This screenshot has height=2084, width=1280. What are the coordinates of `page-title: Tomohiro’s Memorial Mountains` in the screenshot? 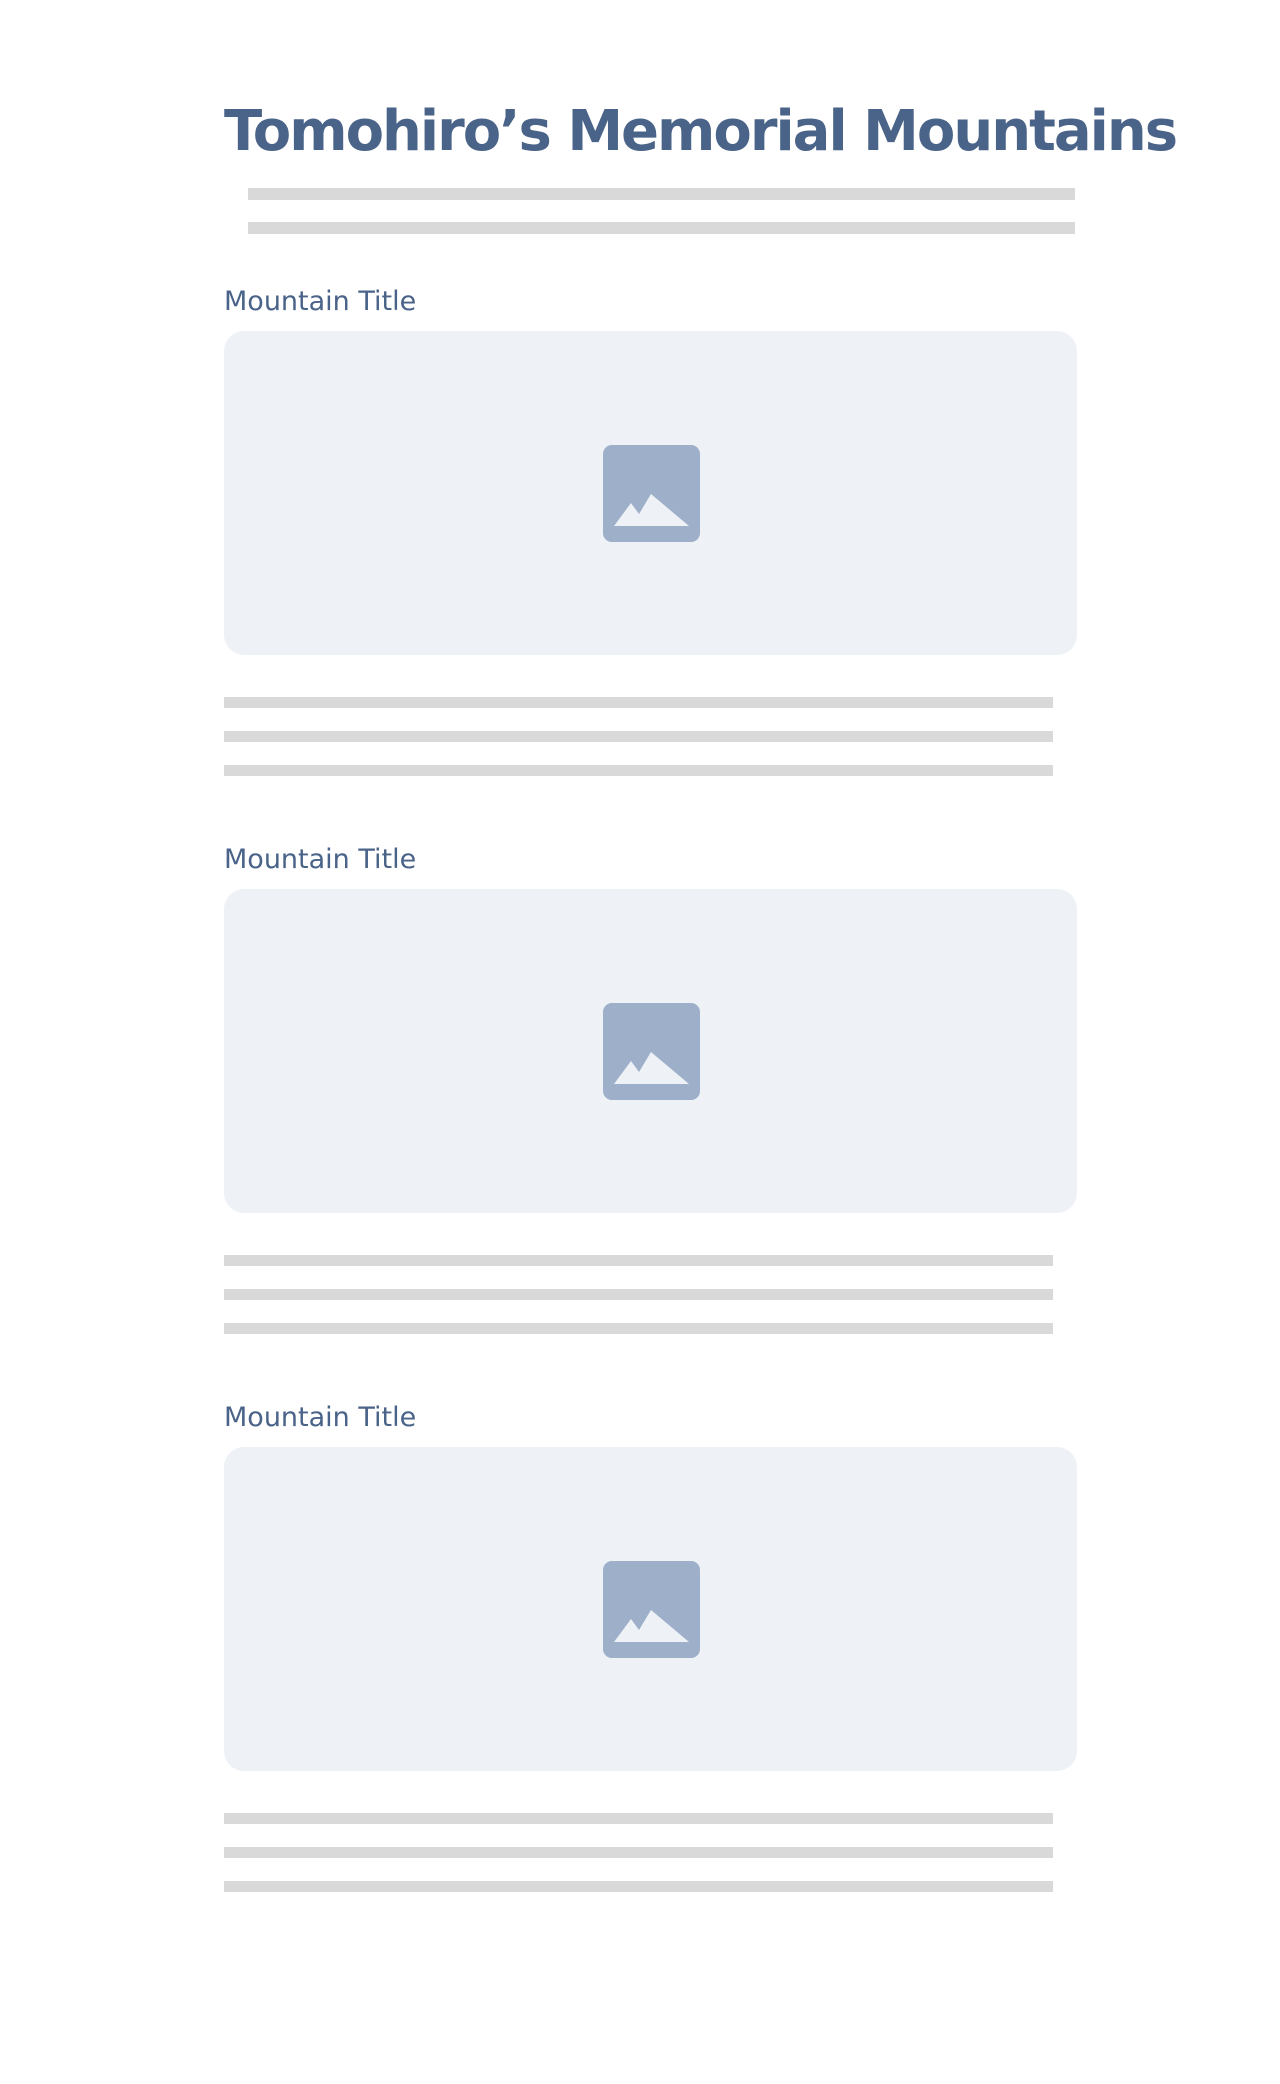 It's located at (701, 131).